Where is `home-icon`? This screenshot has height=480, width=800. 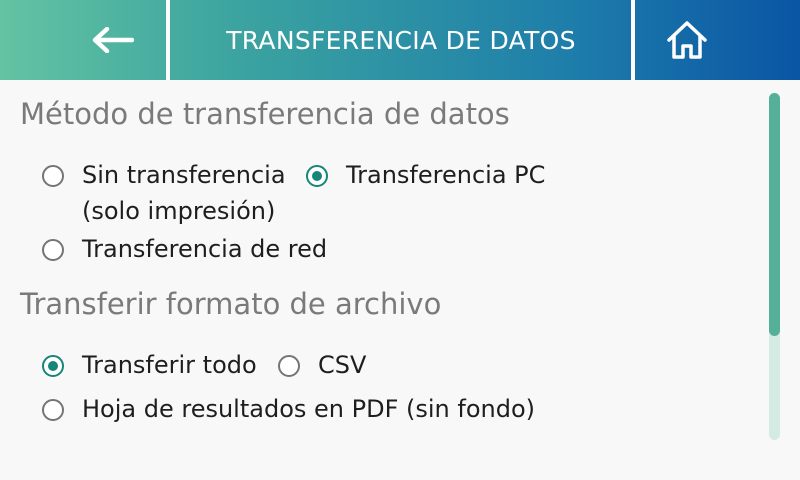 home-icon is located at coordinates (687, 40).